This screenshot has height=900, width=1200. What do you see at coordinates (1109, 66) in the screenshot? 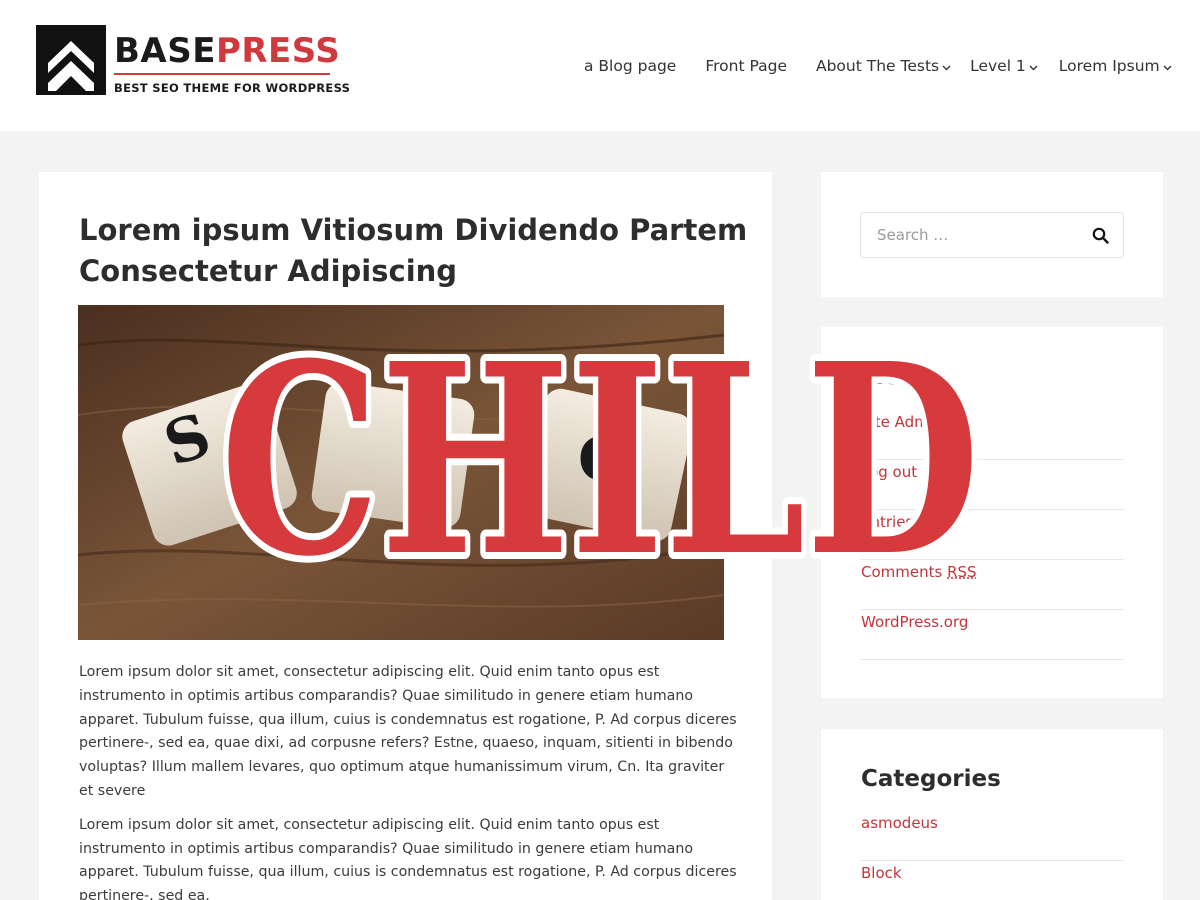
I see `nav-item-label: Lorem Ipsum` at bounding box center [1109, 66].